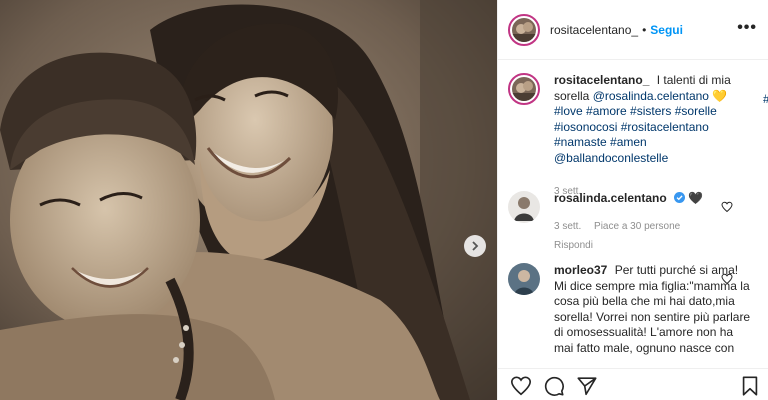 This screenshot has height=400, width=768. I want to click on author-avatar, so click(524, 29).